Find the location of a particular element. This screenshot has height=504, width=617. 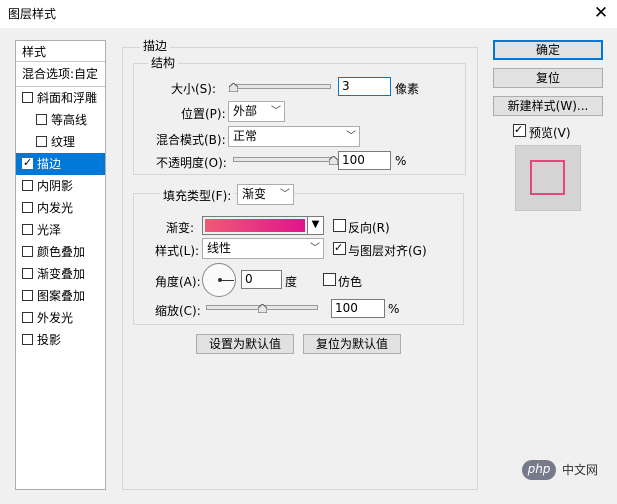

sidebar-item-1: 斜面和浮雕 is located at coordinates (60, 98).